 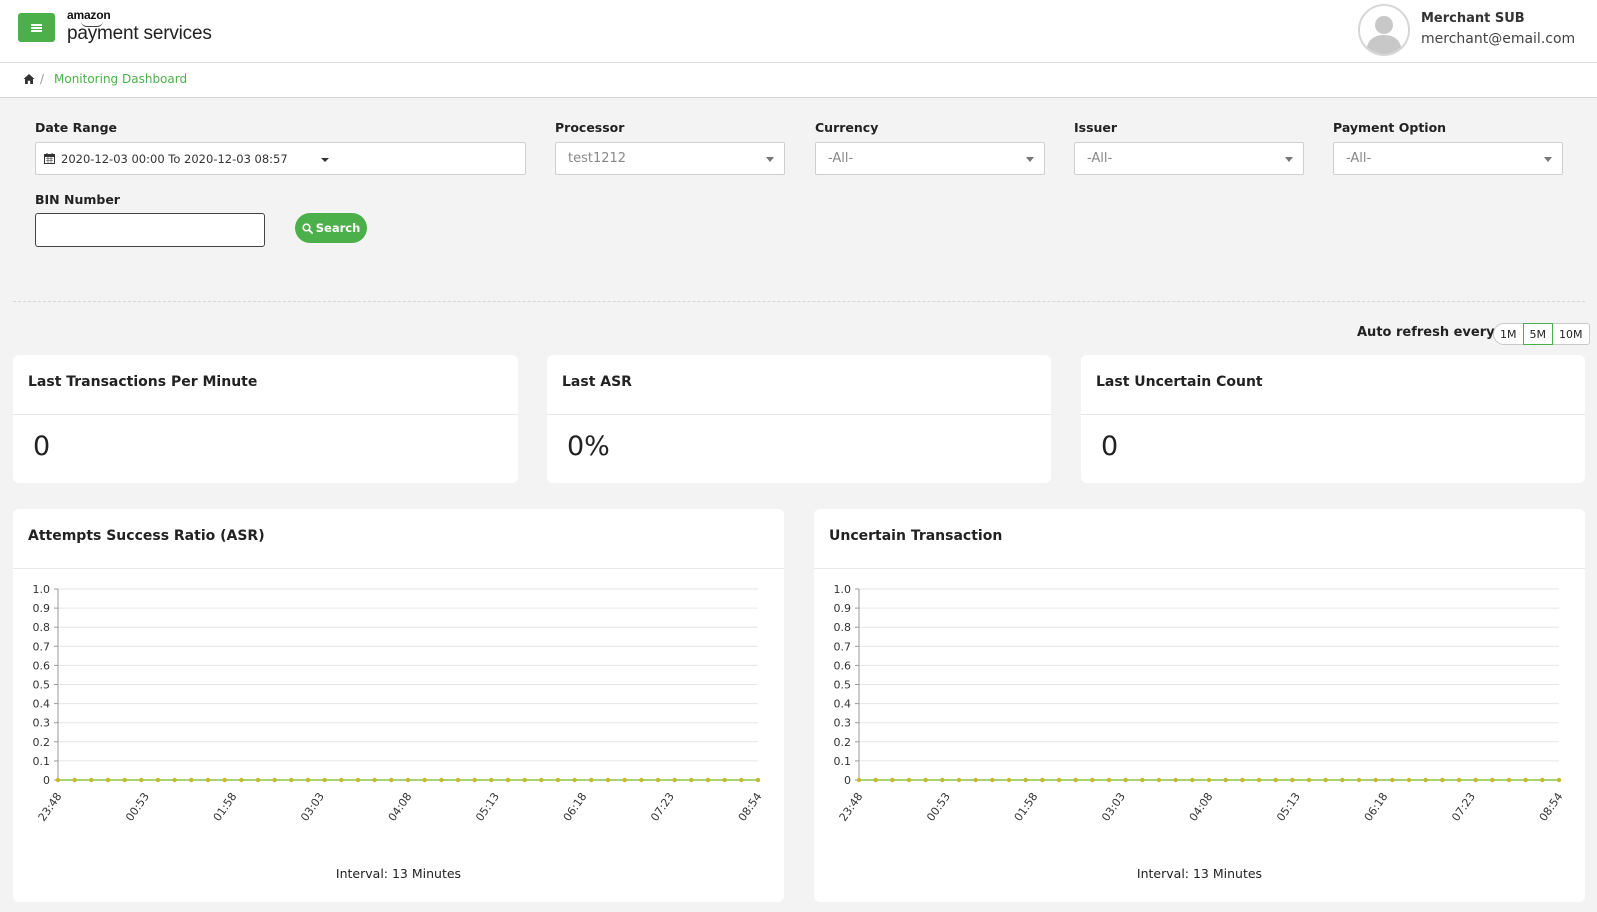 I want to click on refresh-10m-button: 10M, so click(x=1571, y=334).